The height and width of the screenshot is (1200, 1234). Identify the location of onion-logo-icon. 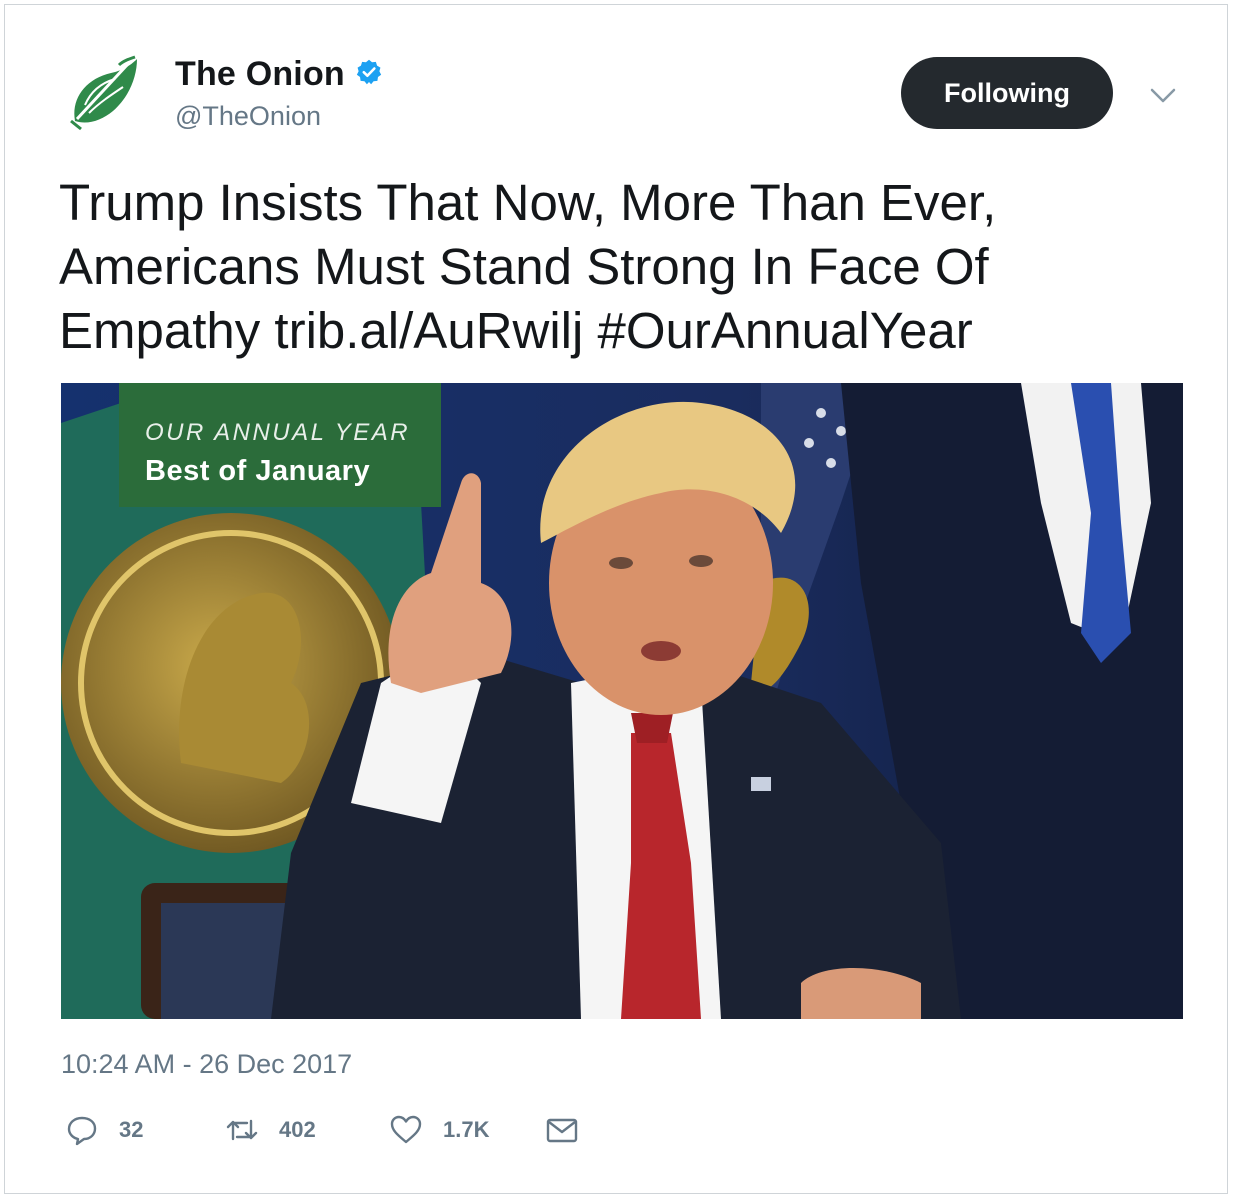
(103, 93).